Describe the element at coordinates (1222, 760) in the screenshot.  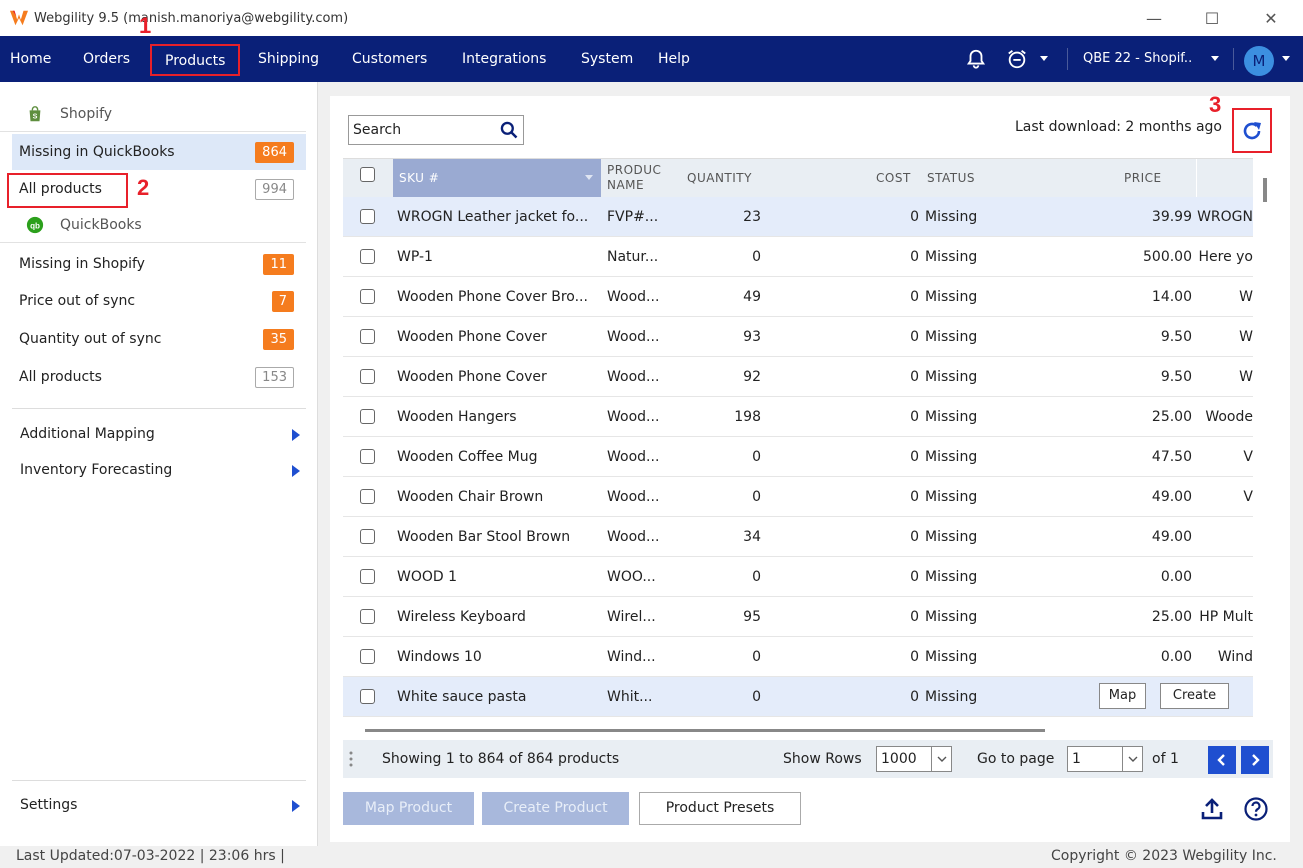
I see `previous-page-button` at that location.